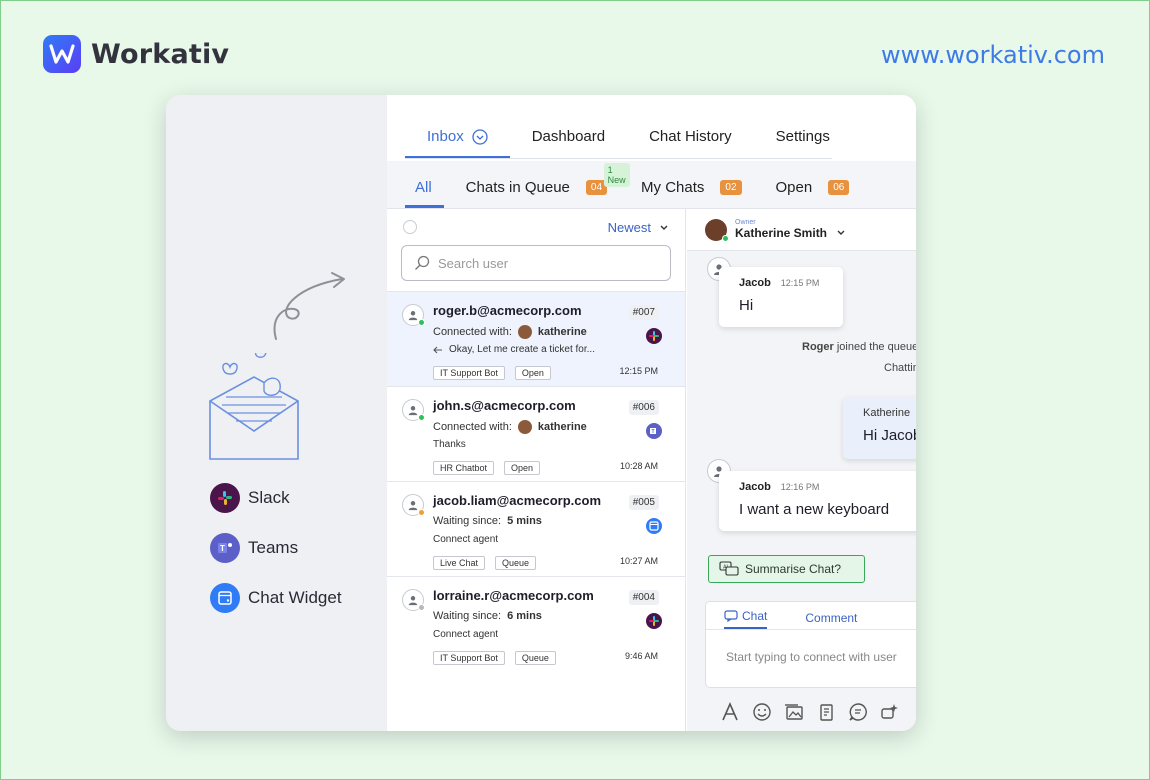  What do you see at coordinates (826, 712) in the screenshot?
I see `attachment-icon` at bounding box center [826, 712].